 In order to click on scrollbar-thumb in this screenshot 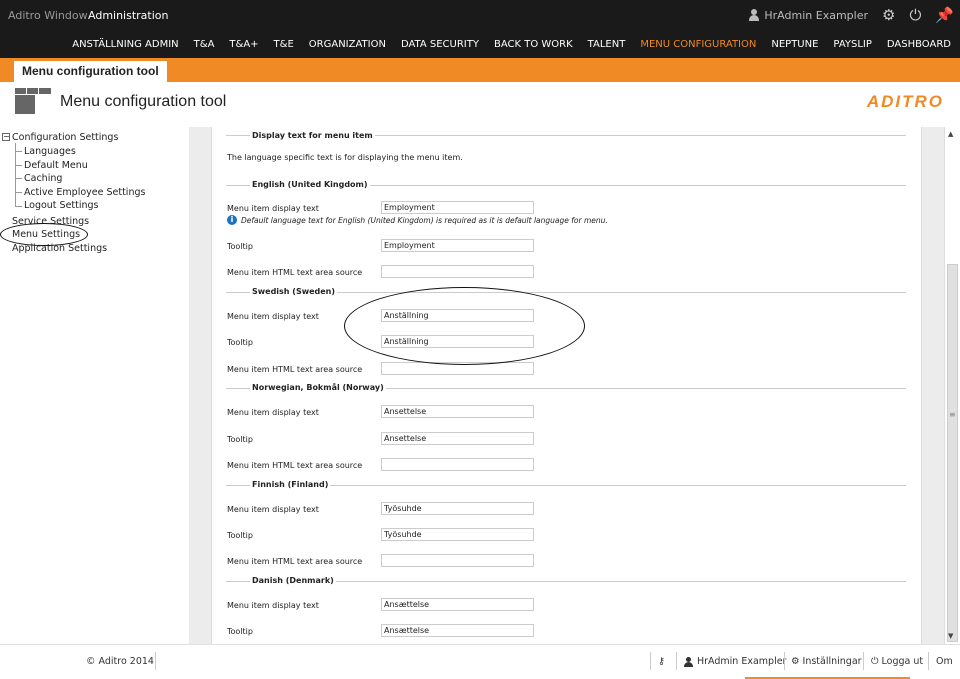, I will do `click(952, 453)`.